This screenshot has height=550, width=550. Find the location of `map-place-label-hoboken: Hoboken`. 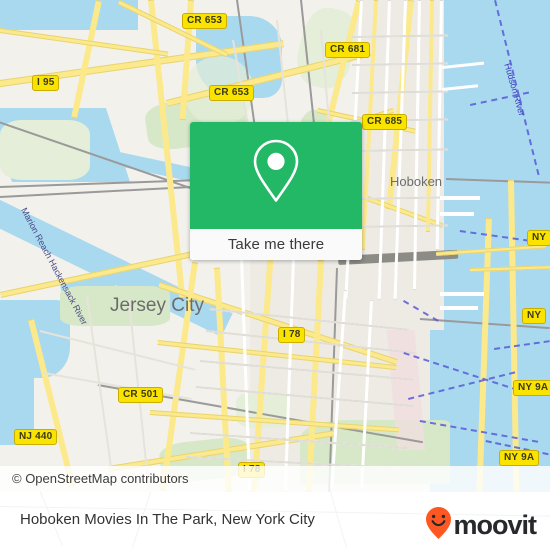

map-place-label-hoboken: Hoboken is located at coordinates (416, 181).